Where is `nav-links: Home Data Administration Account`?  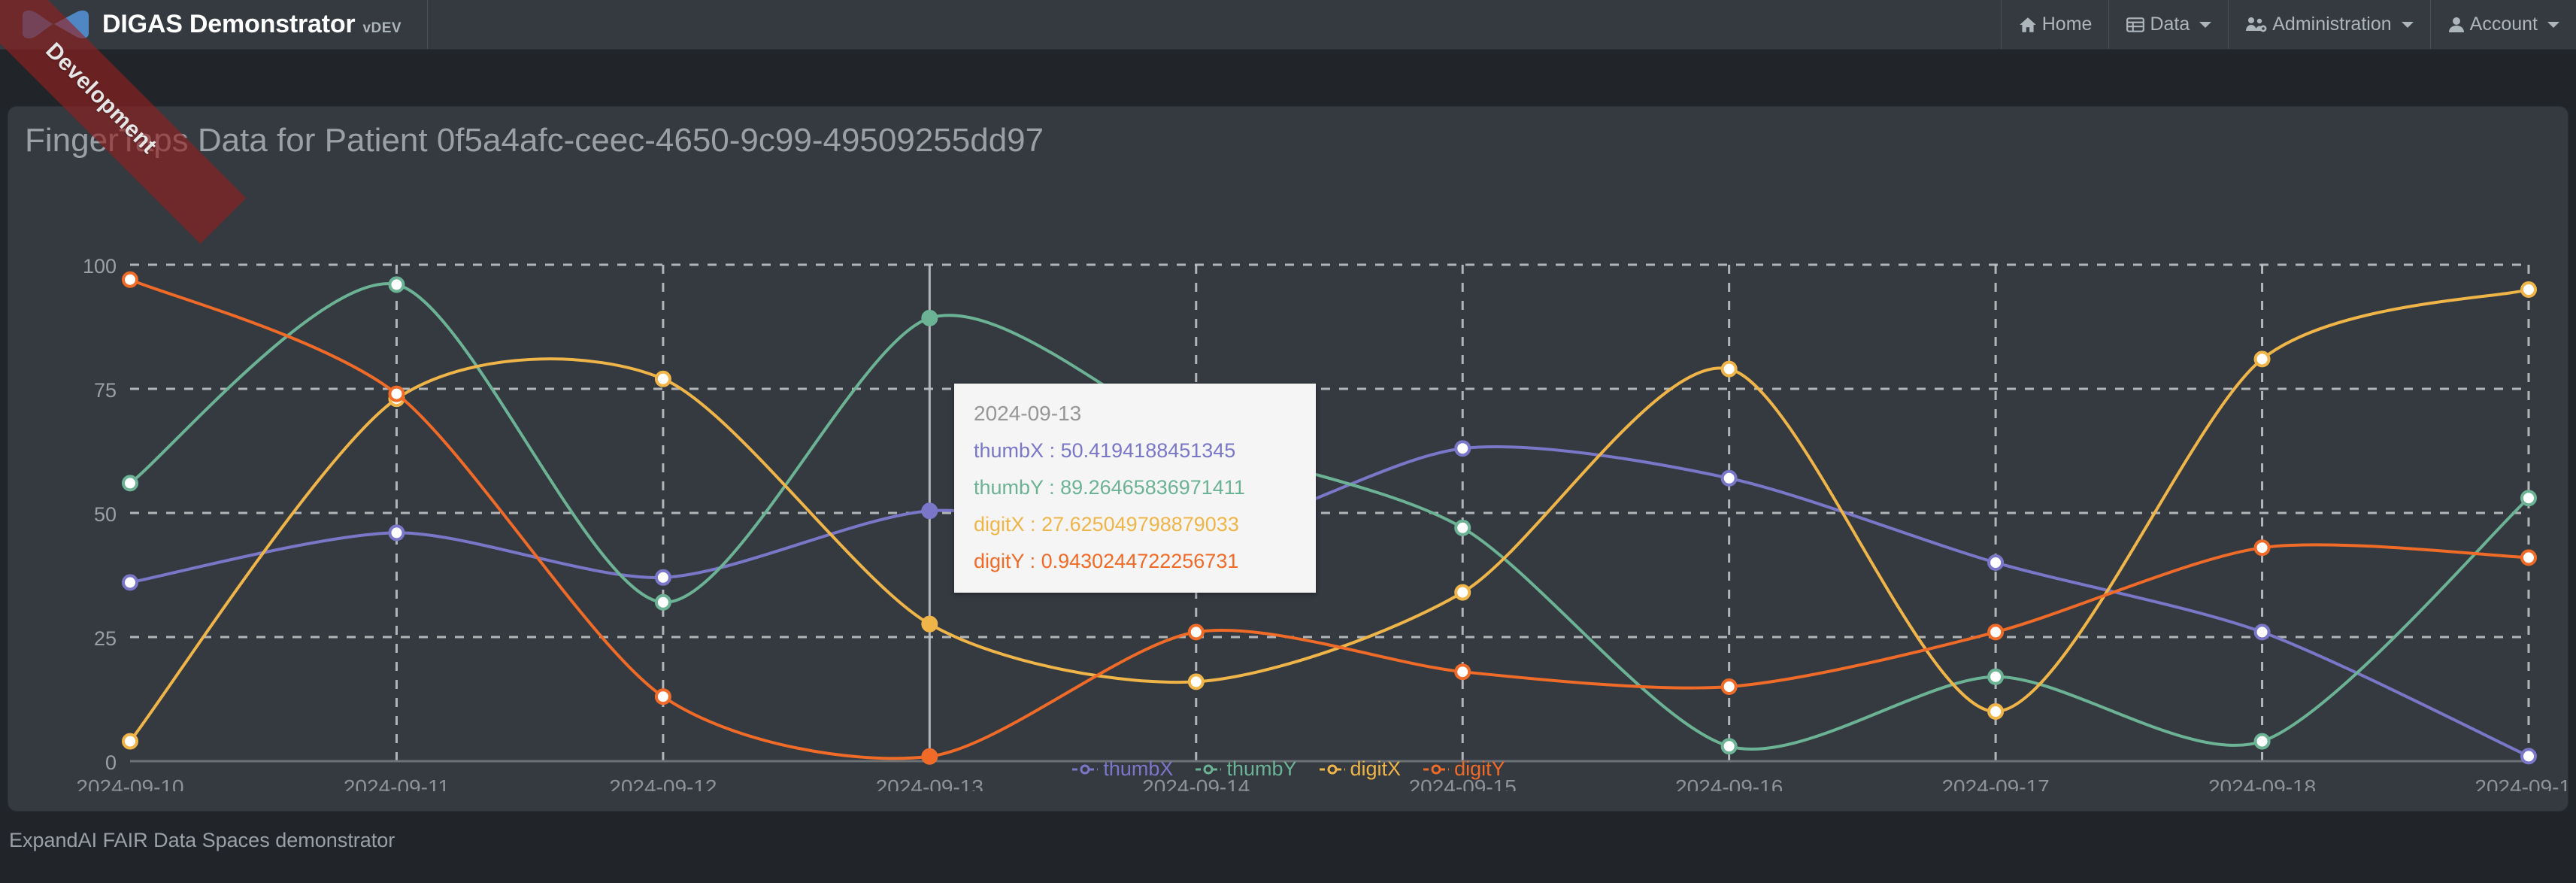
nav-links: Home Data Administration Account is located at coordinates (2288, 24).